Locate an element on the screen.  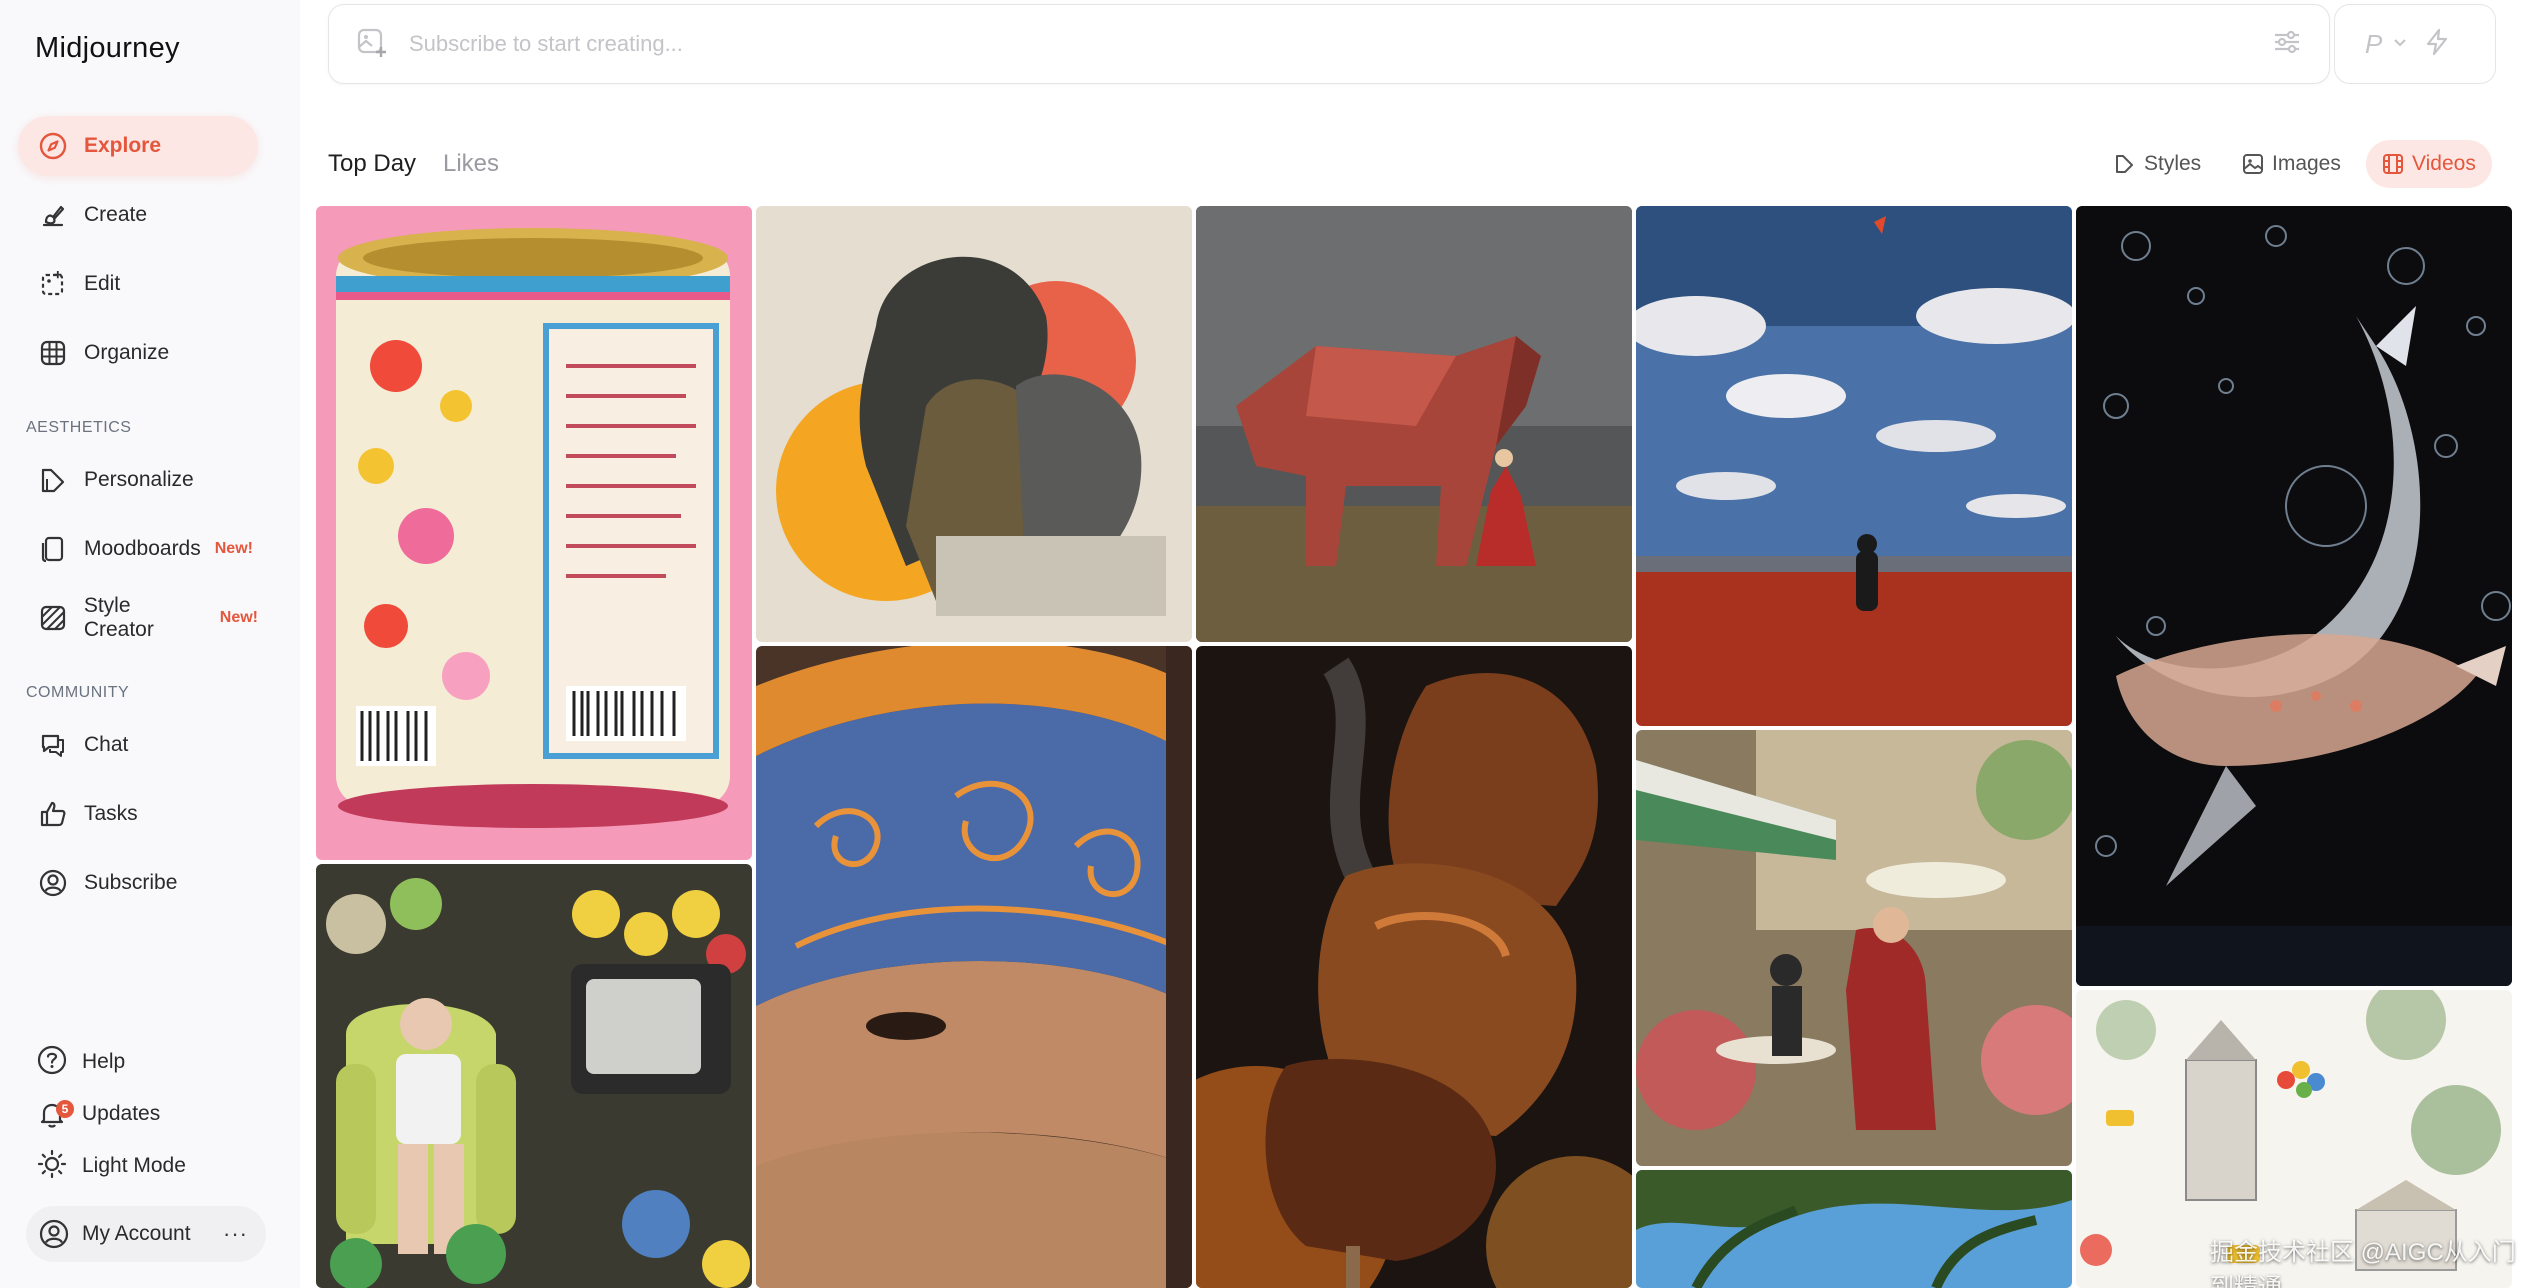
gallery-item-red-field is located at coordinates (1854, 466).